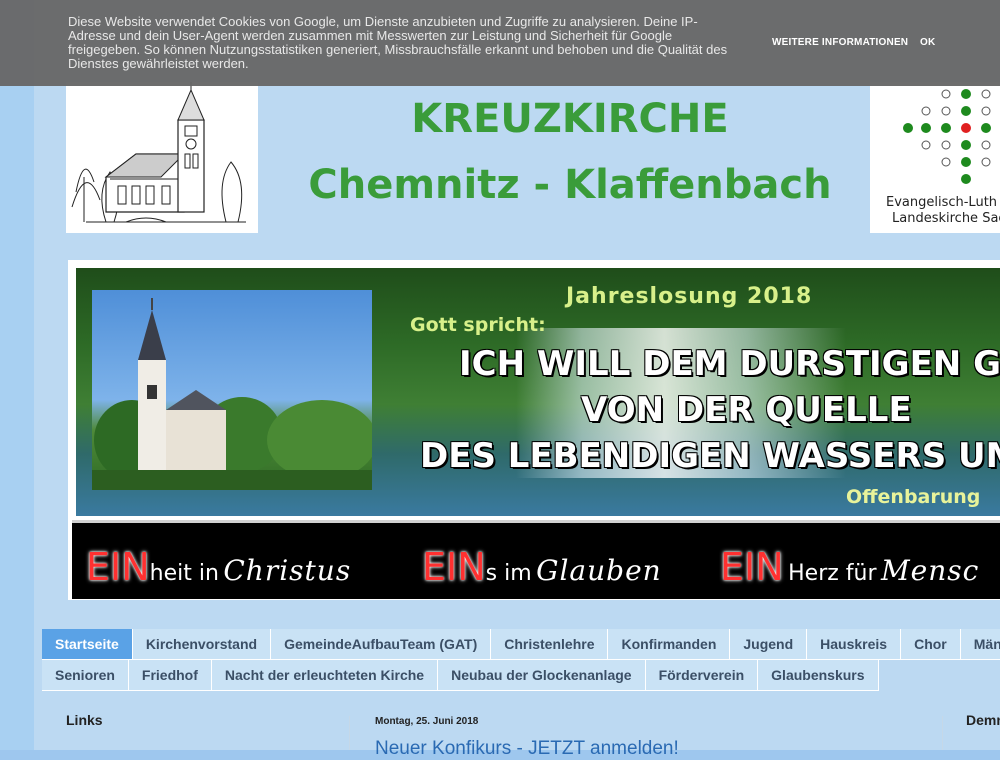 This screenshot has width=1000, height=760. What do you see at coordinates (752, 567) in the screenshot?
I see `ein-slogan-3-ein: EIN` at bounding box center [752, 567].